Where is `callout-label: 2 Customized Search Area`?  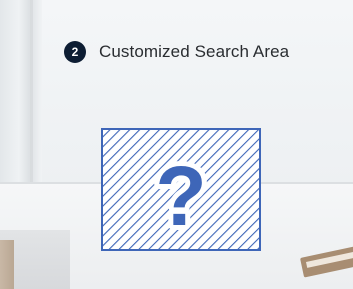
callout-label: 2 Customized Search Area is located at coordinates (176, 52).